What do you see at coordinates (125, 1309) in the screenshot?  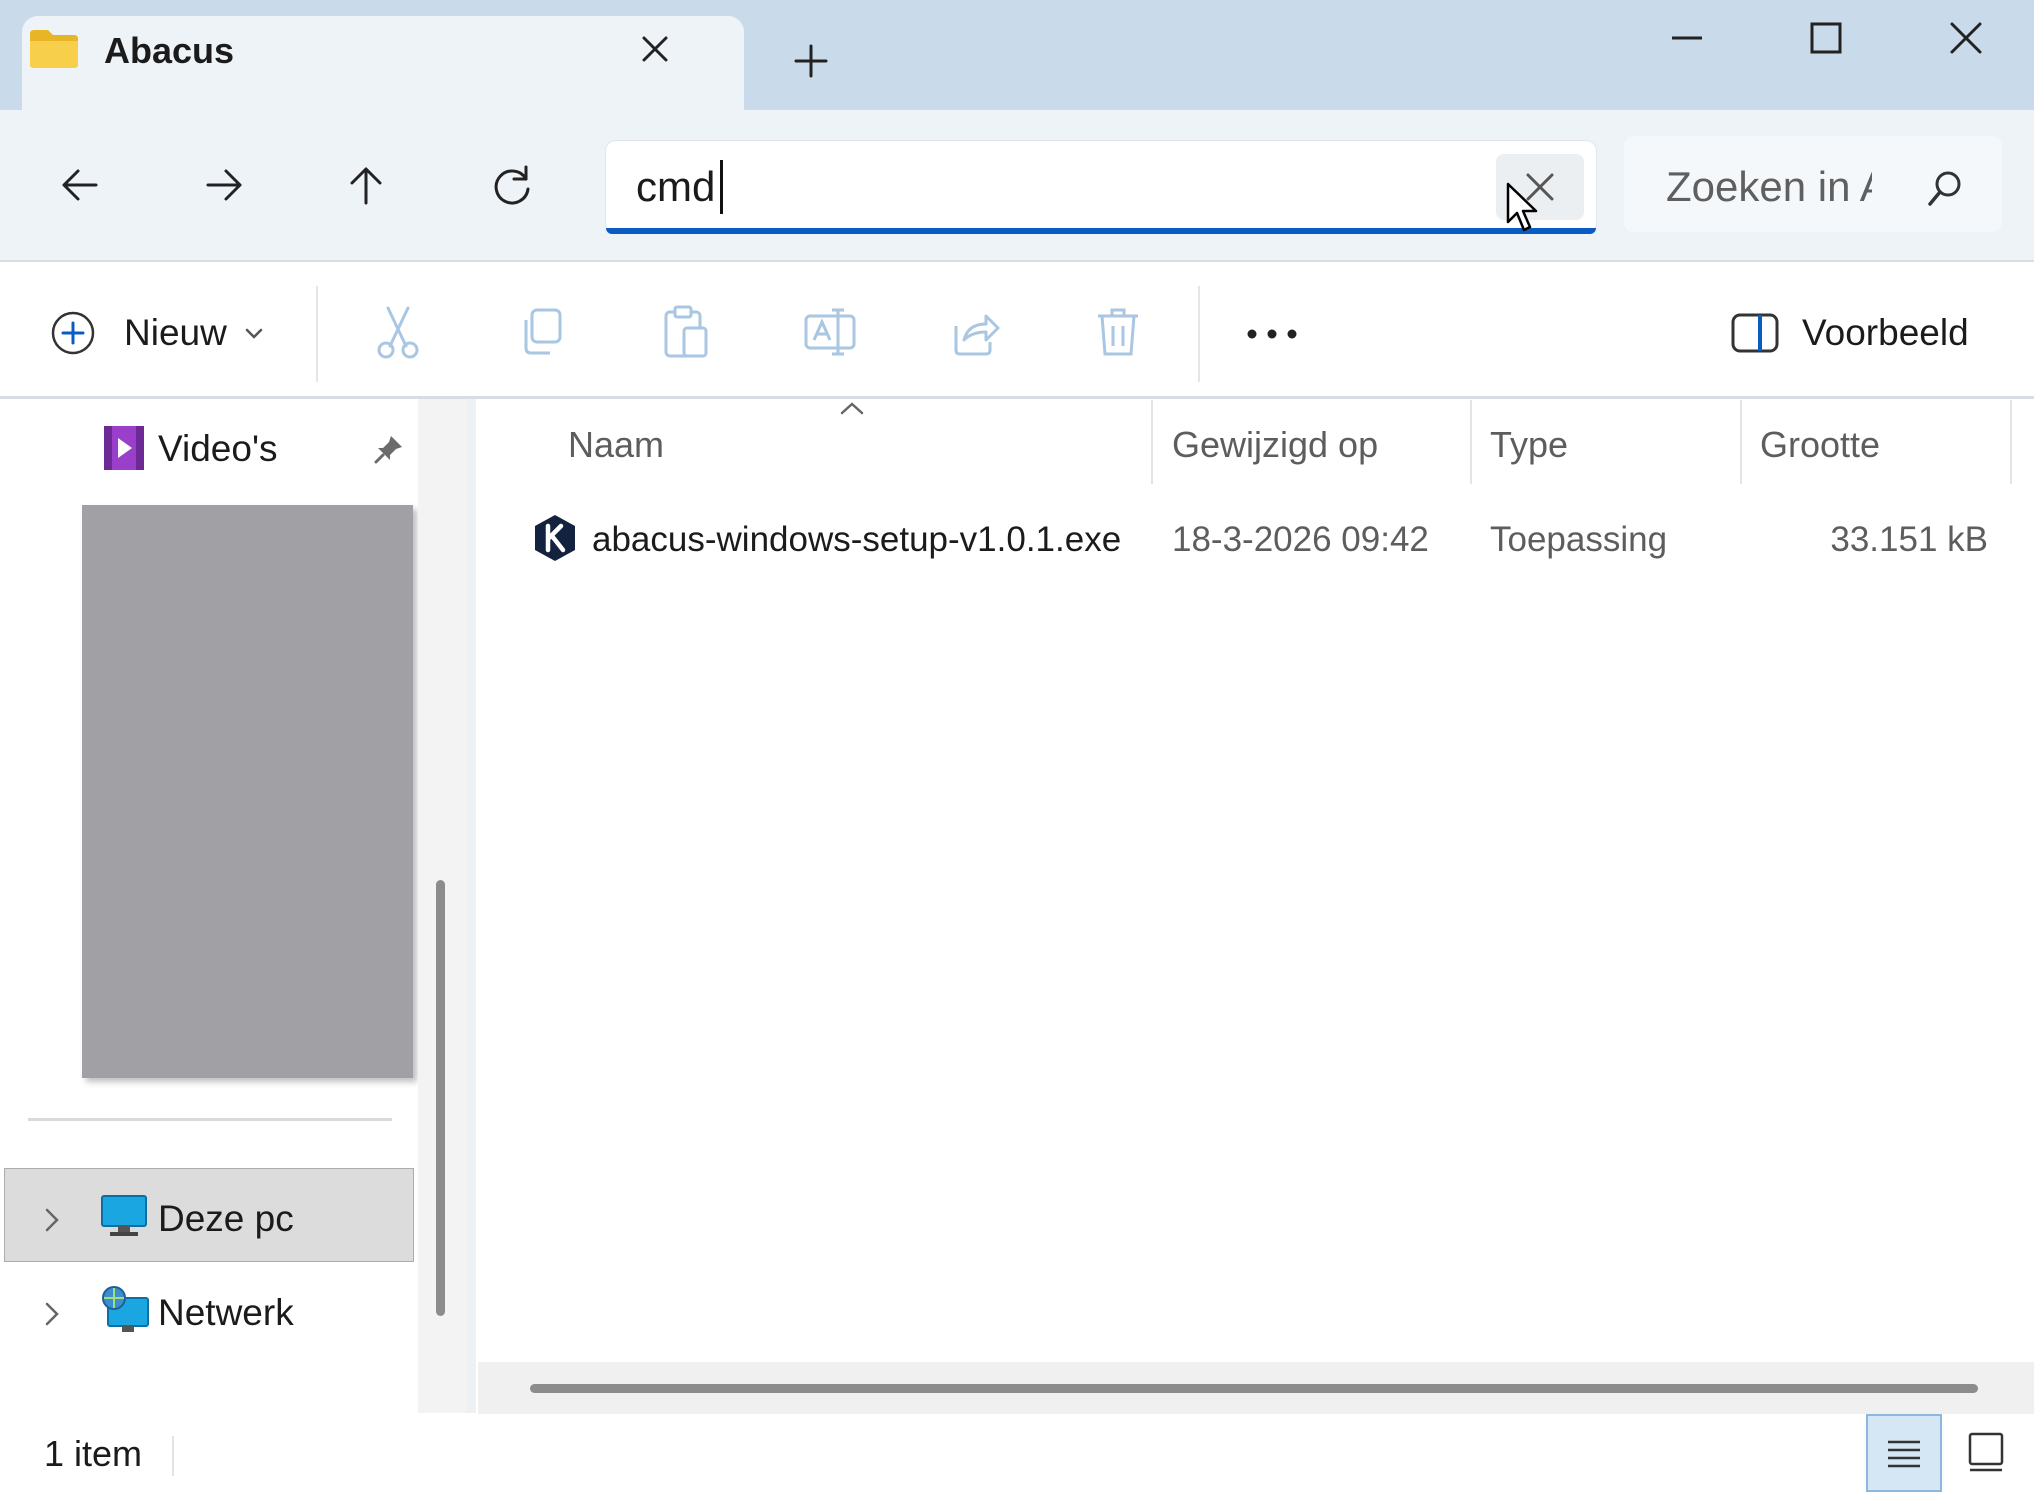 I see `network-icon` at bounding box center [125, 1309].